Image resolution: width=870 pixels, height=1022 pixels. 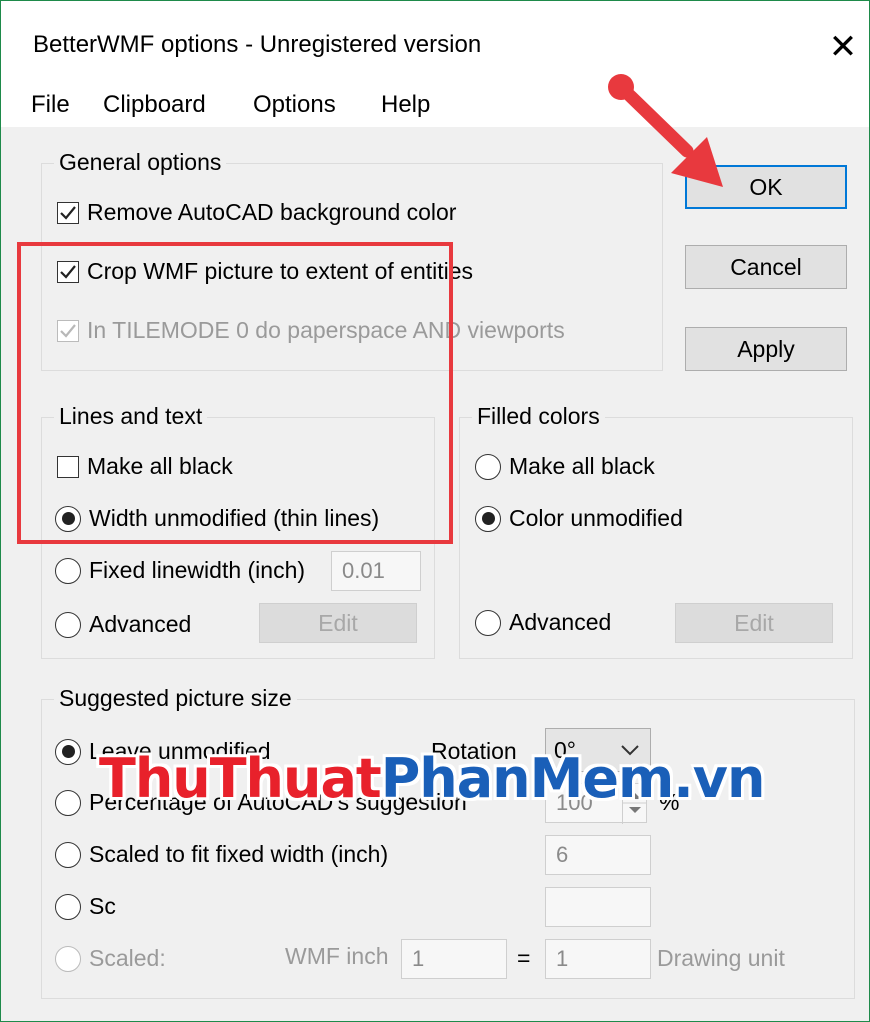 I want to click on fixed-linewidth-radio: Fixed linewidth (inch), so click(x=180, y=570).